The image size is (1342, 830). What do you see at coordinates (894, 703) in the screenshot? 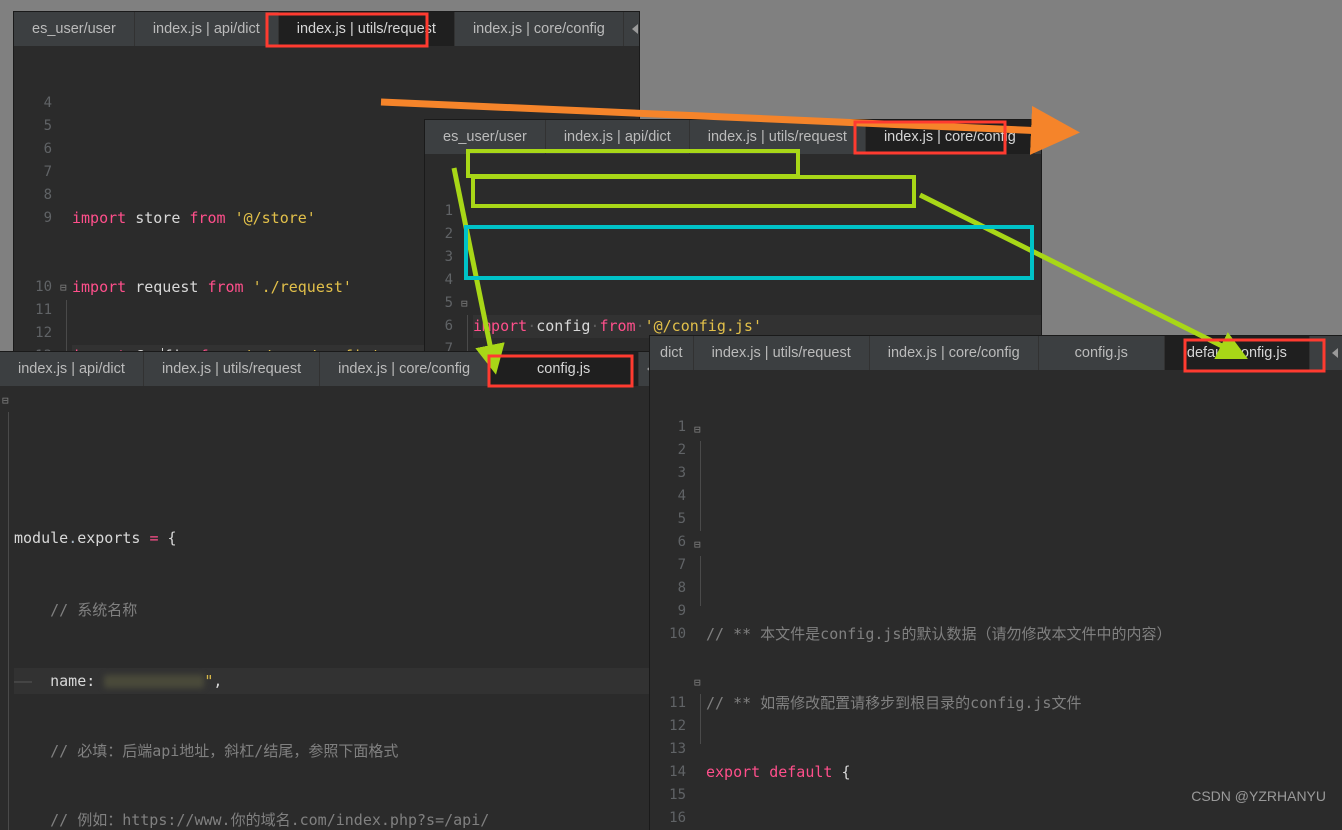
I see `code-line: // ** 如需修改配置请移步到根目录的config.js文件` at bounding box center [894, 703].